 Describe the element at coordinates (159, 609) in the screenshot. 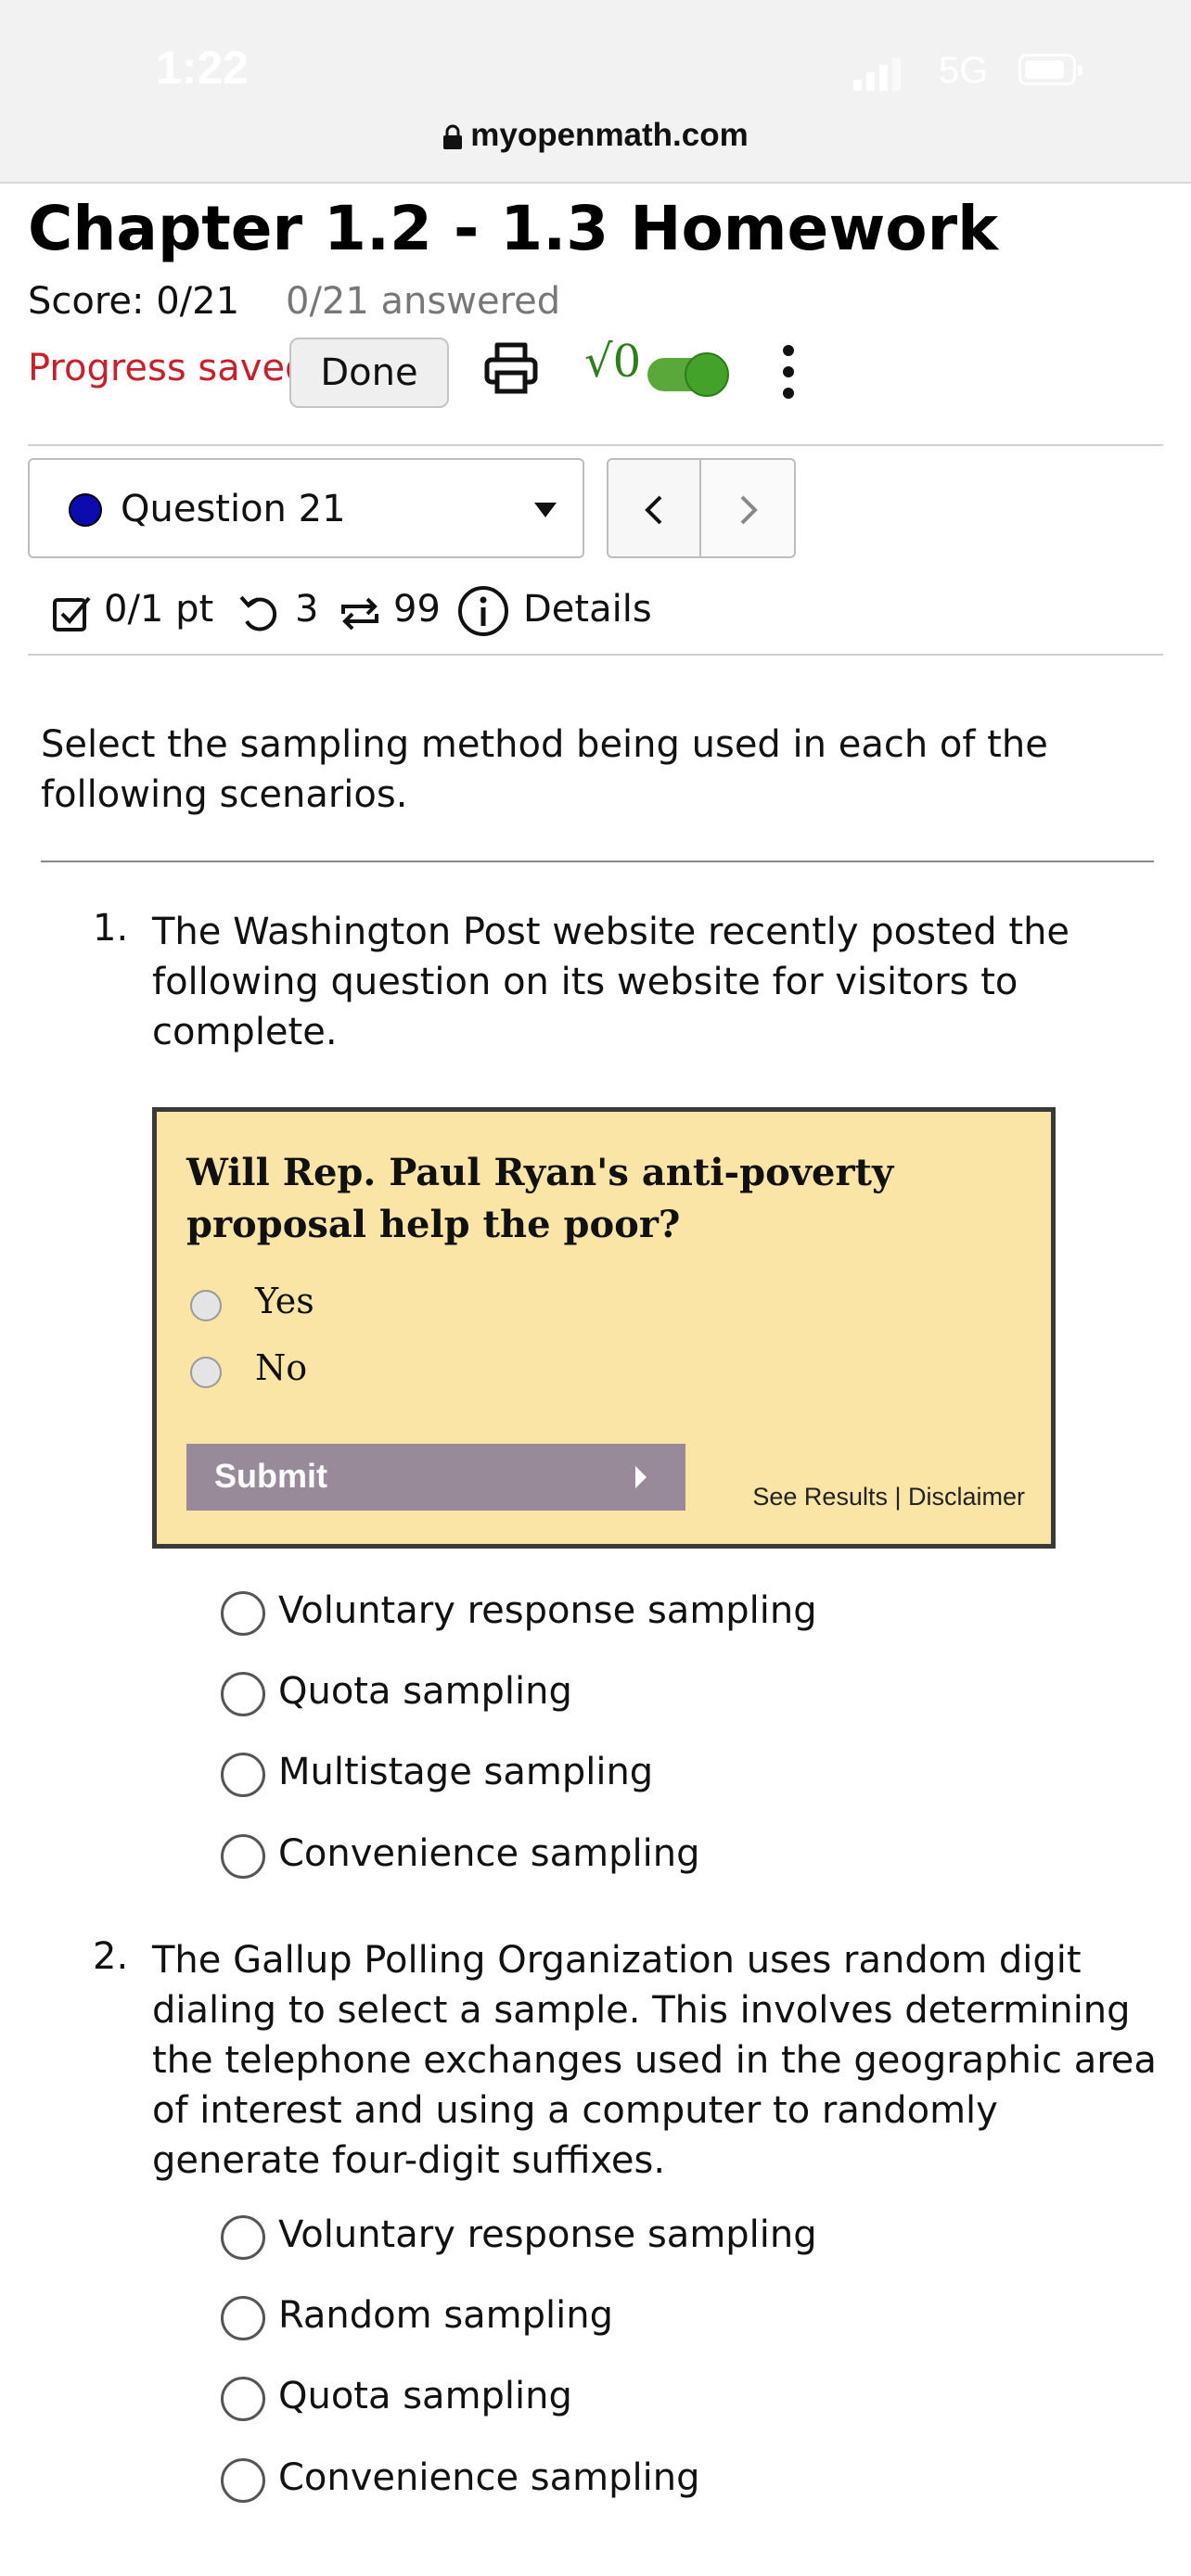

I see `points-text: 0/1 pt` at that location.